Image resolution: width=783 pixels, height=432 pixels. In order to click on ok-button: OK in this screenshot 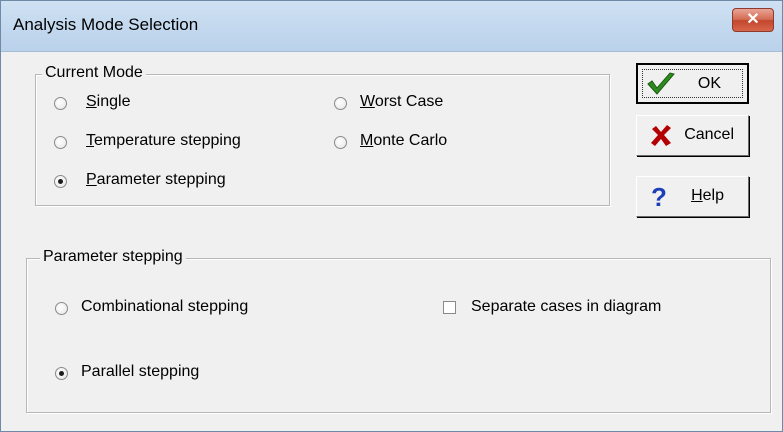, I will do `click(692, 83)`.